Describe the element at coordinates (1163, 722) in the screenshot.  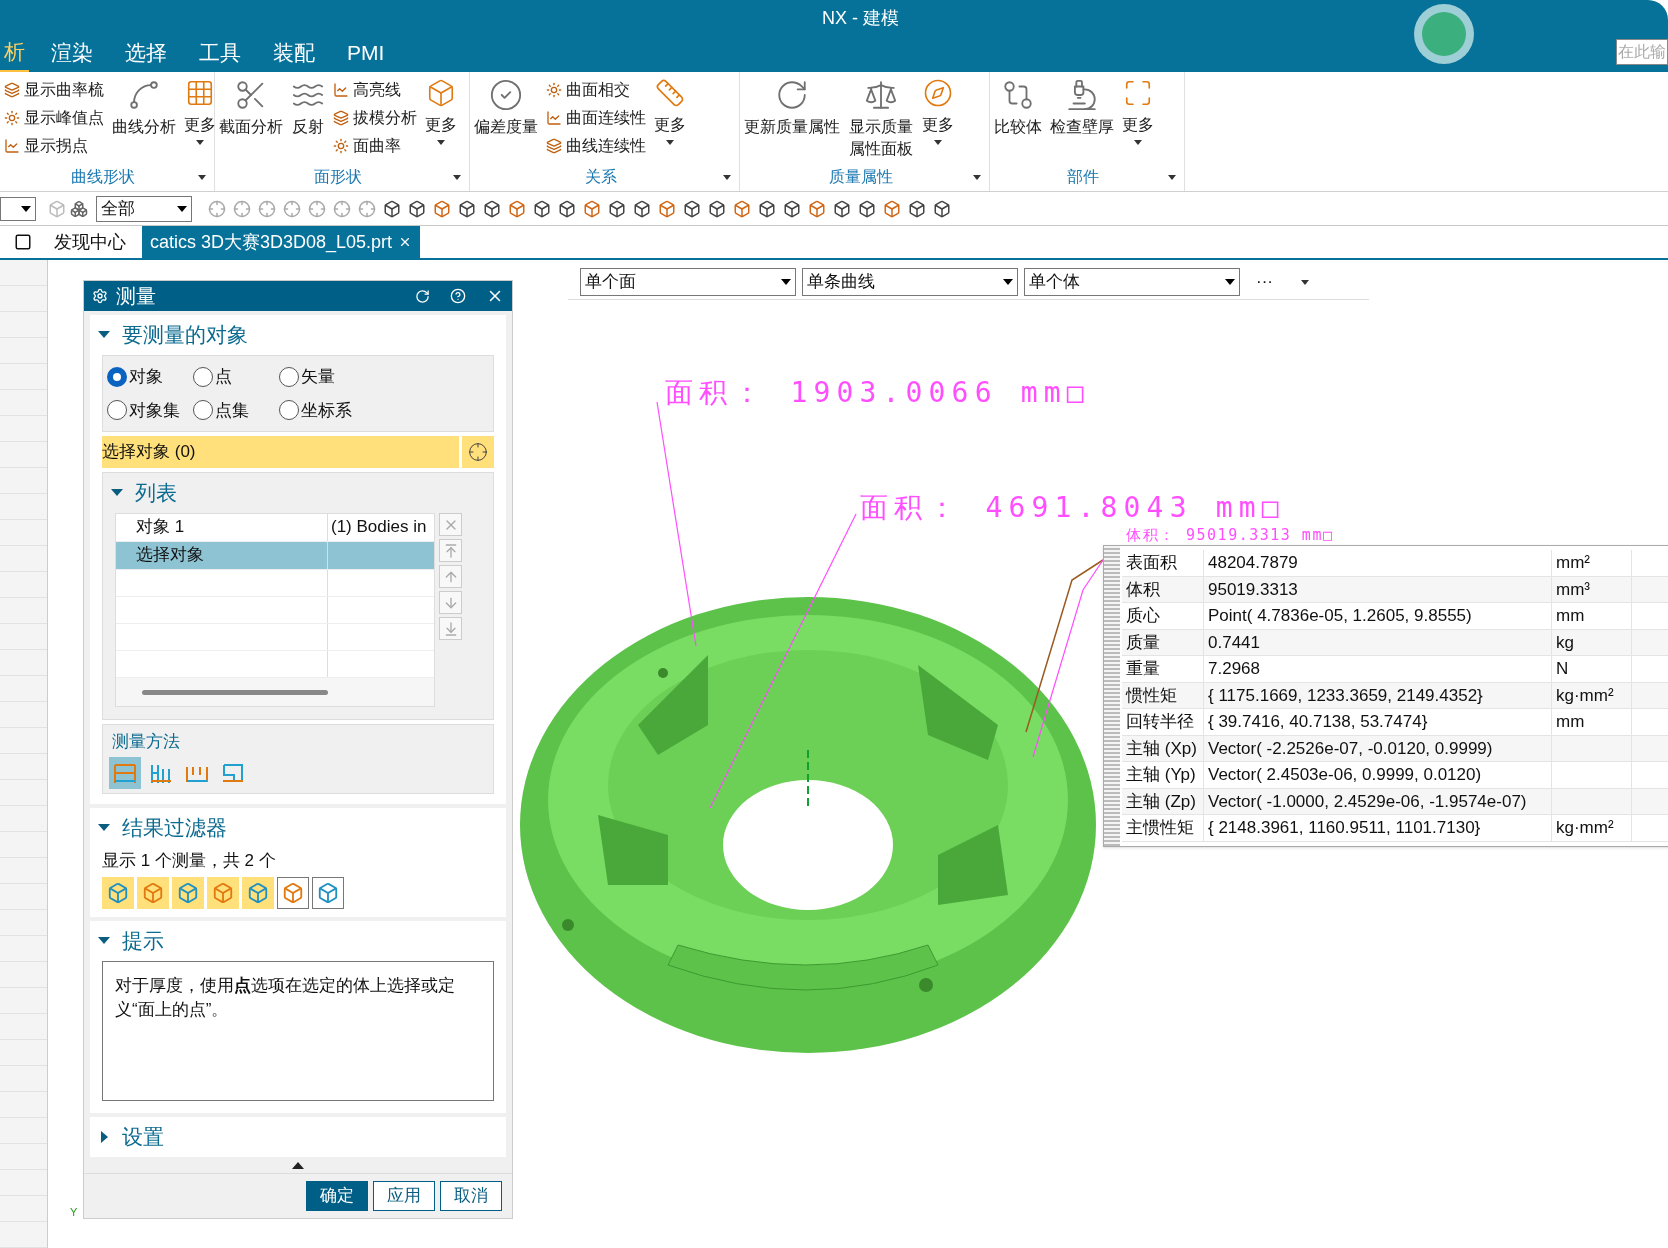
I see `property-label: 回转半径` at that location.